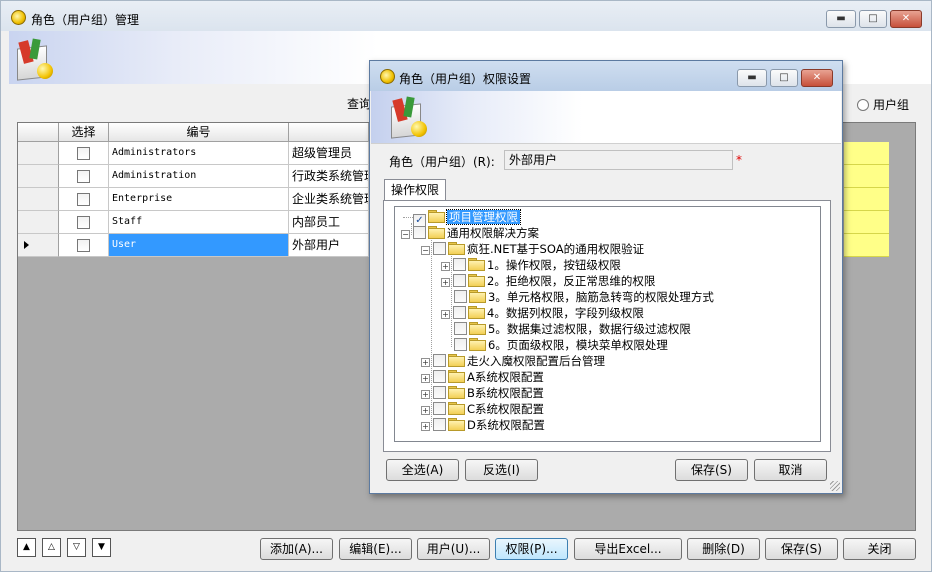 The image size is (932, 572). Describe the element at coordinates (329, 245) in the screenshot. I see `role-name-cell: 外部用户` at that location.